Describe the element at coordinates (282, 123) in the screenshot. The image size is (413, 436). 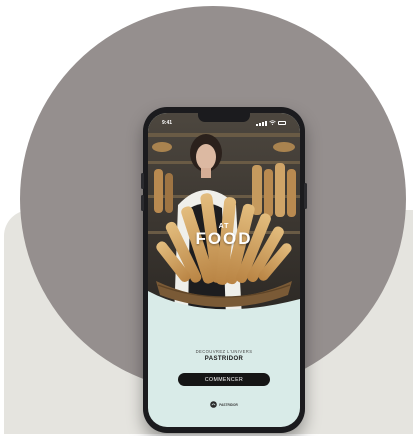
I see `battery-icon` at that location.